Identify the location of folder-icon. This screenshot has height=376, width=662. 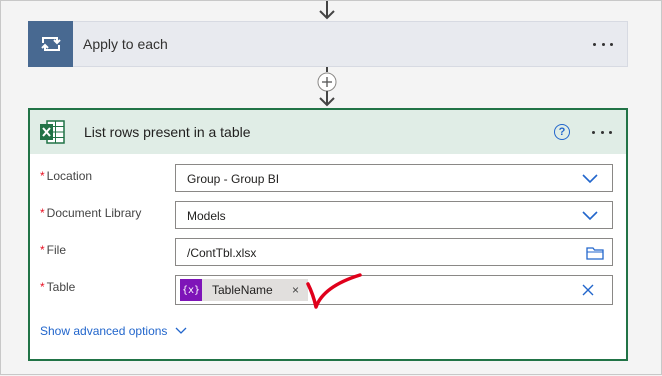
(595, 253).